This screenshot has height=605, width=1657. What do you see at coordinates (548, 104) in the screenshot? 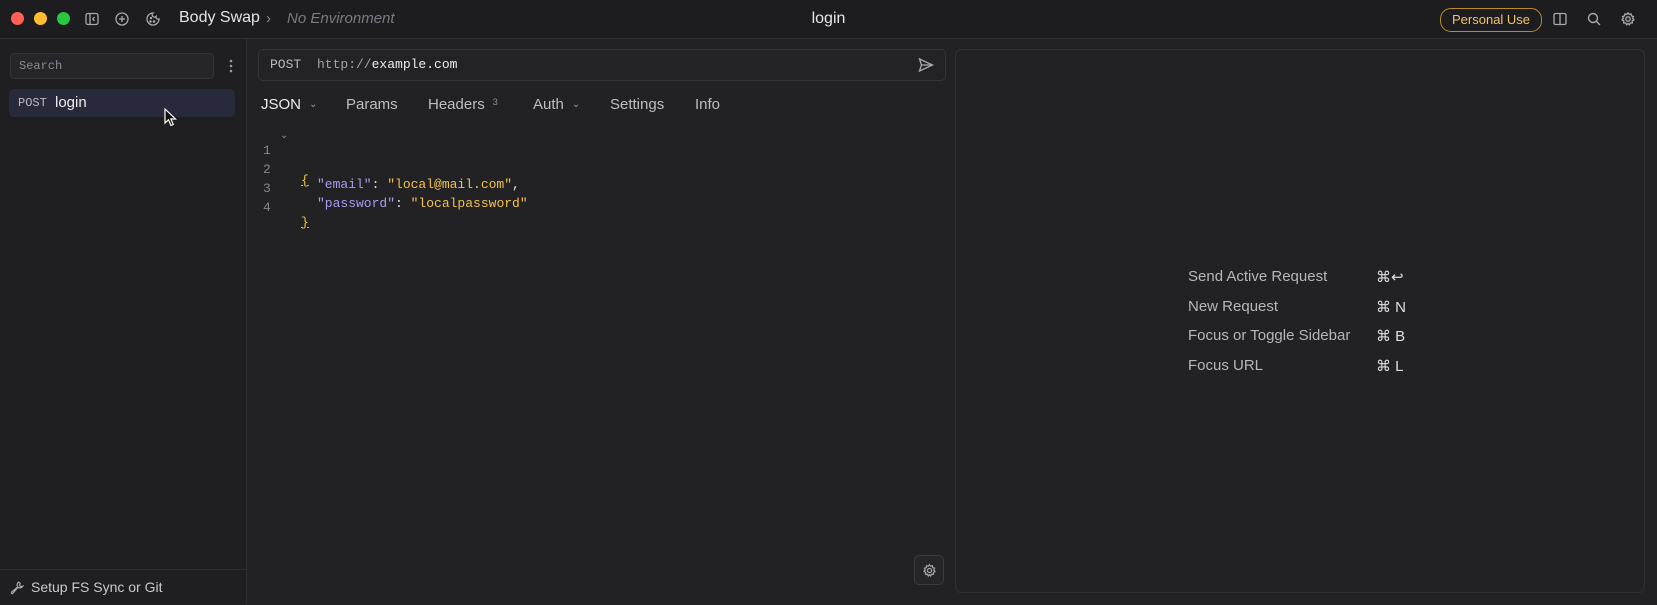
I see `tab-auth-label: Auth` at bounding box center [548, 104].